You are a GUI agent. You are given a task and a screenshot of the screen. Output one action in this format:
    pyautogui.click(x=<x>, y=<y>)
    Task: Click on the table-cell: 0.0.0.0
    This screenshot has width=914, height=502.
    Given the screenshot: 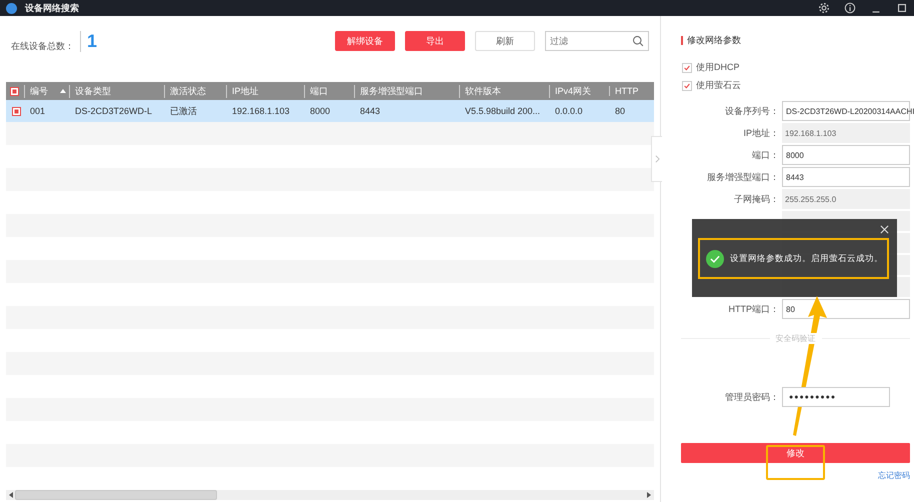 What is the action you would take?
    pyautogui.click(x=569, y=111)
    